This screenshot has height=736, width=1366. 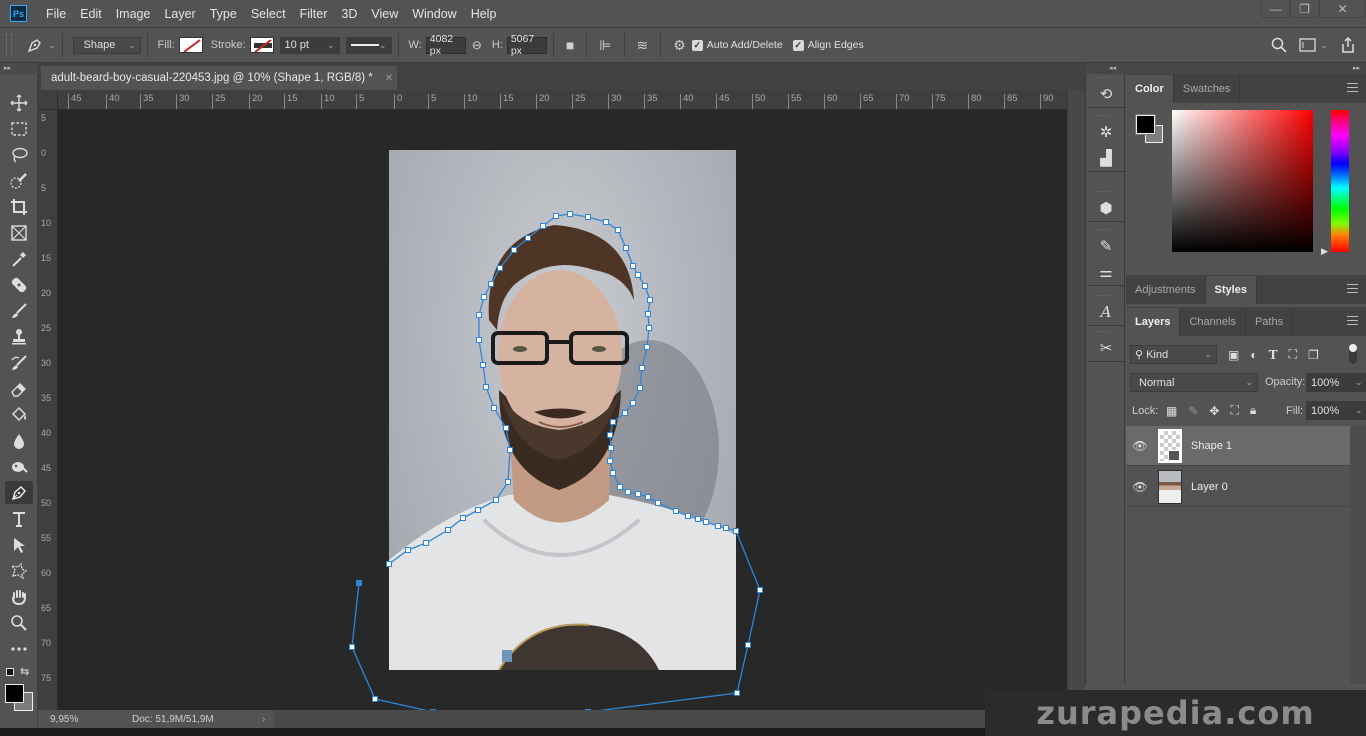 I want to click on menu-window: Window, so click(x=434, y=14).